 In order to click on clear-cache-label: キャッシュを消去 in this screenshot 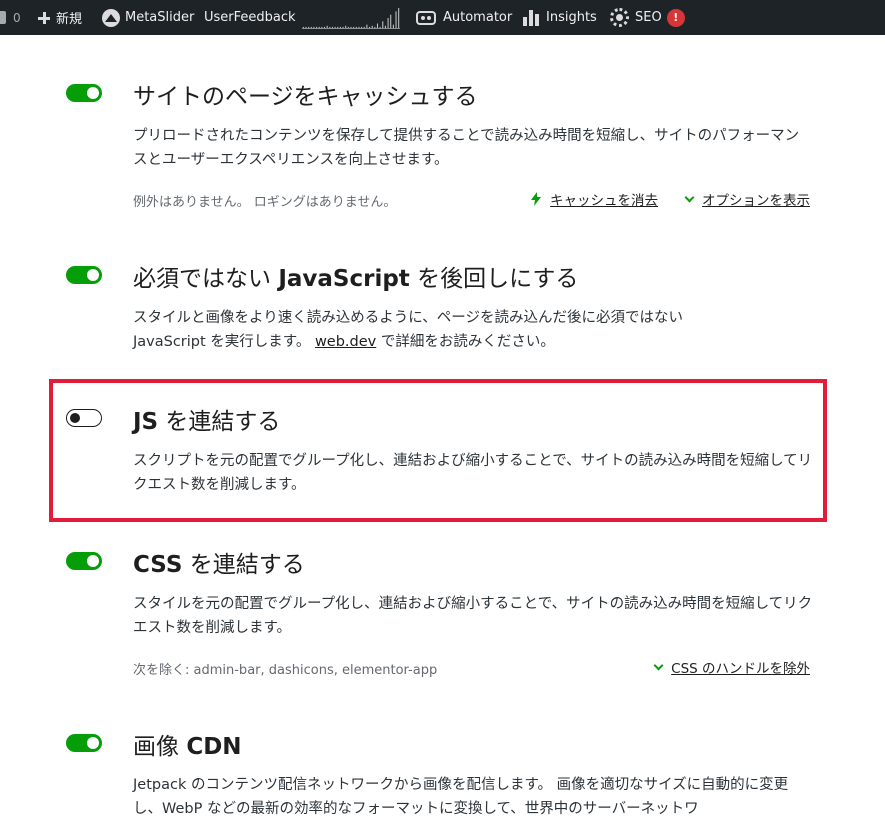, I will do `click(604, 201)`.